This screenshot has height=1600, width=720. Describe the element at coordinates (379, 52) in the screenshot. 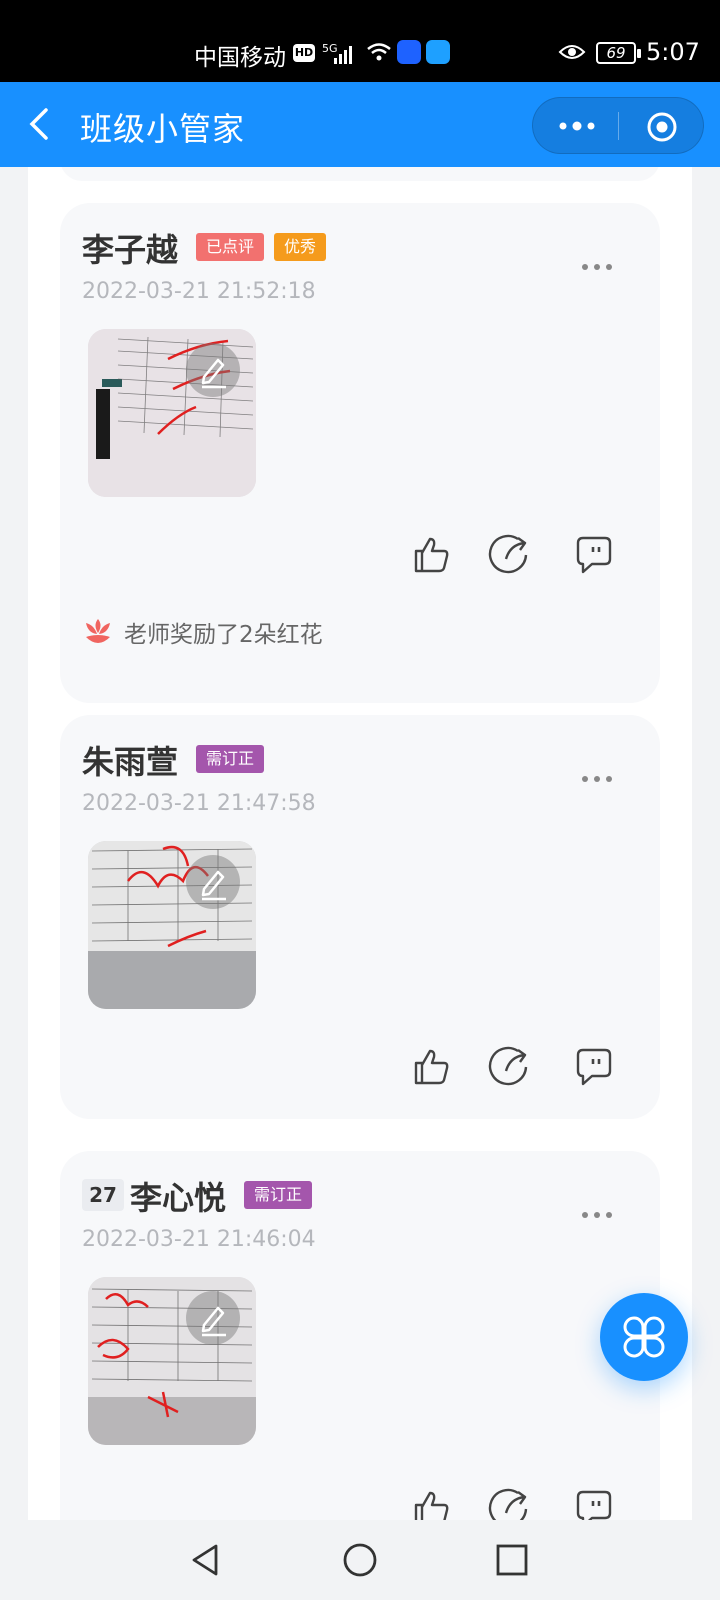

I see `wifi-icon` at that location.